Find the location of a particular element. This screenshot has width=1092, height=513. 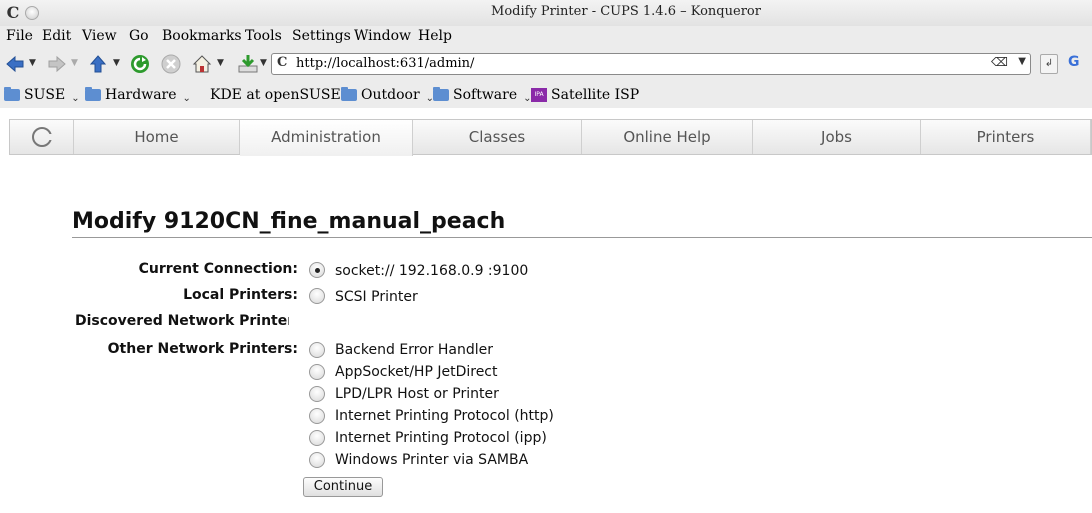

address-bar: C http://localhost:631/admin/ ⌫ ▼ is located at coordinates (651, 64).